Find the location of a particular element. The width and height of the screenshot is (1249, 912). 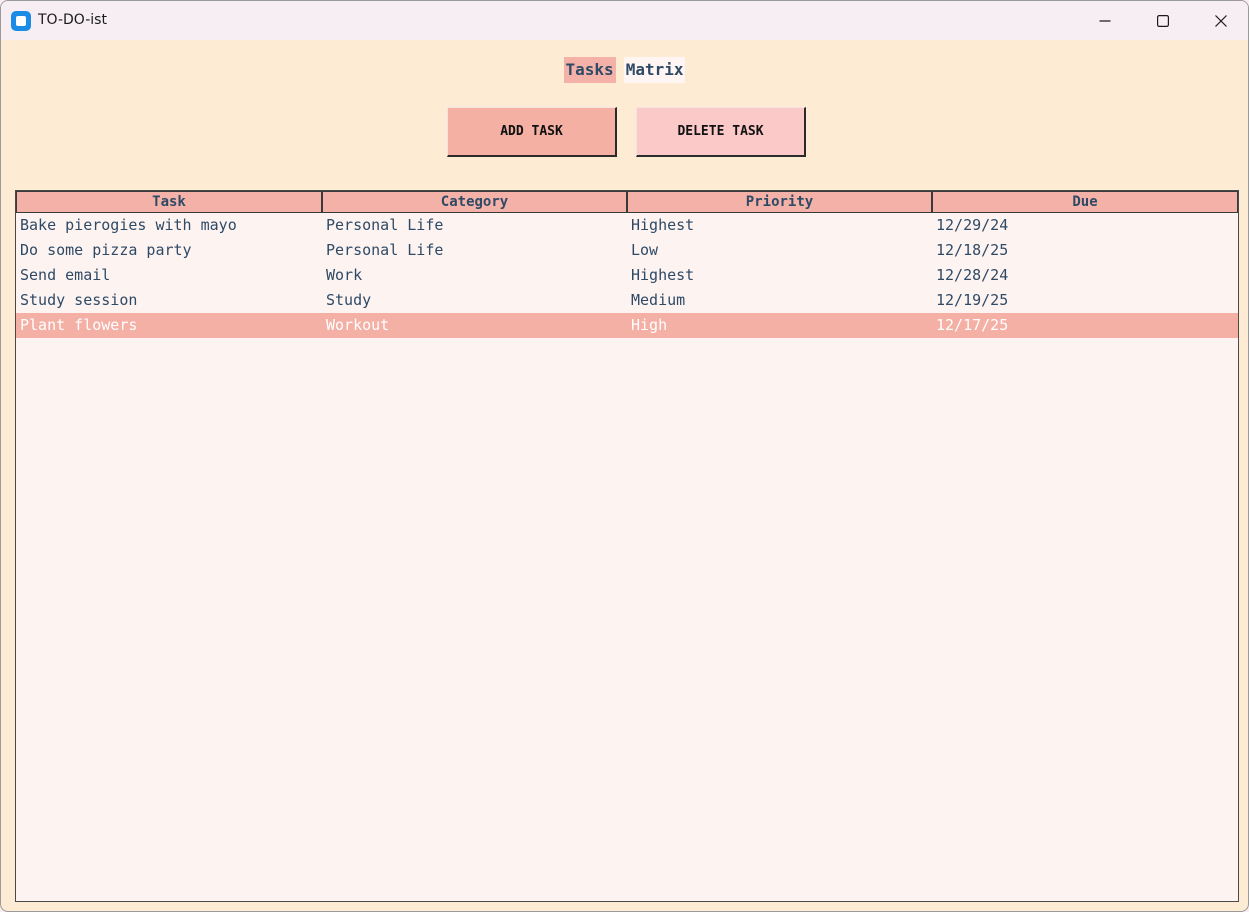

category-cell: Study is located at coordinates (349, 300).